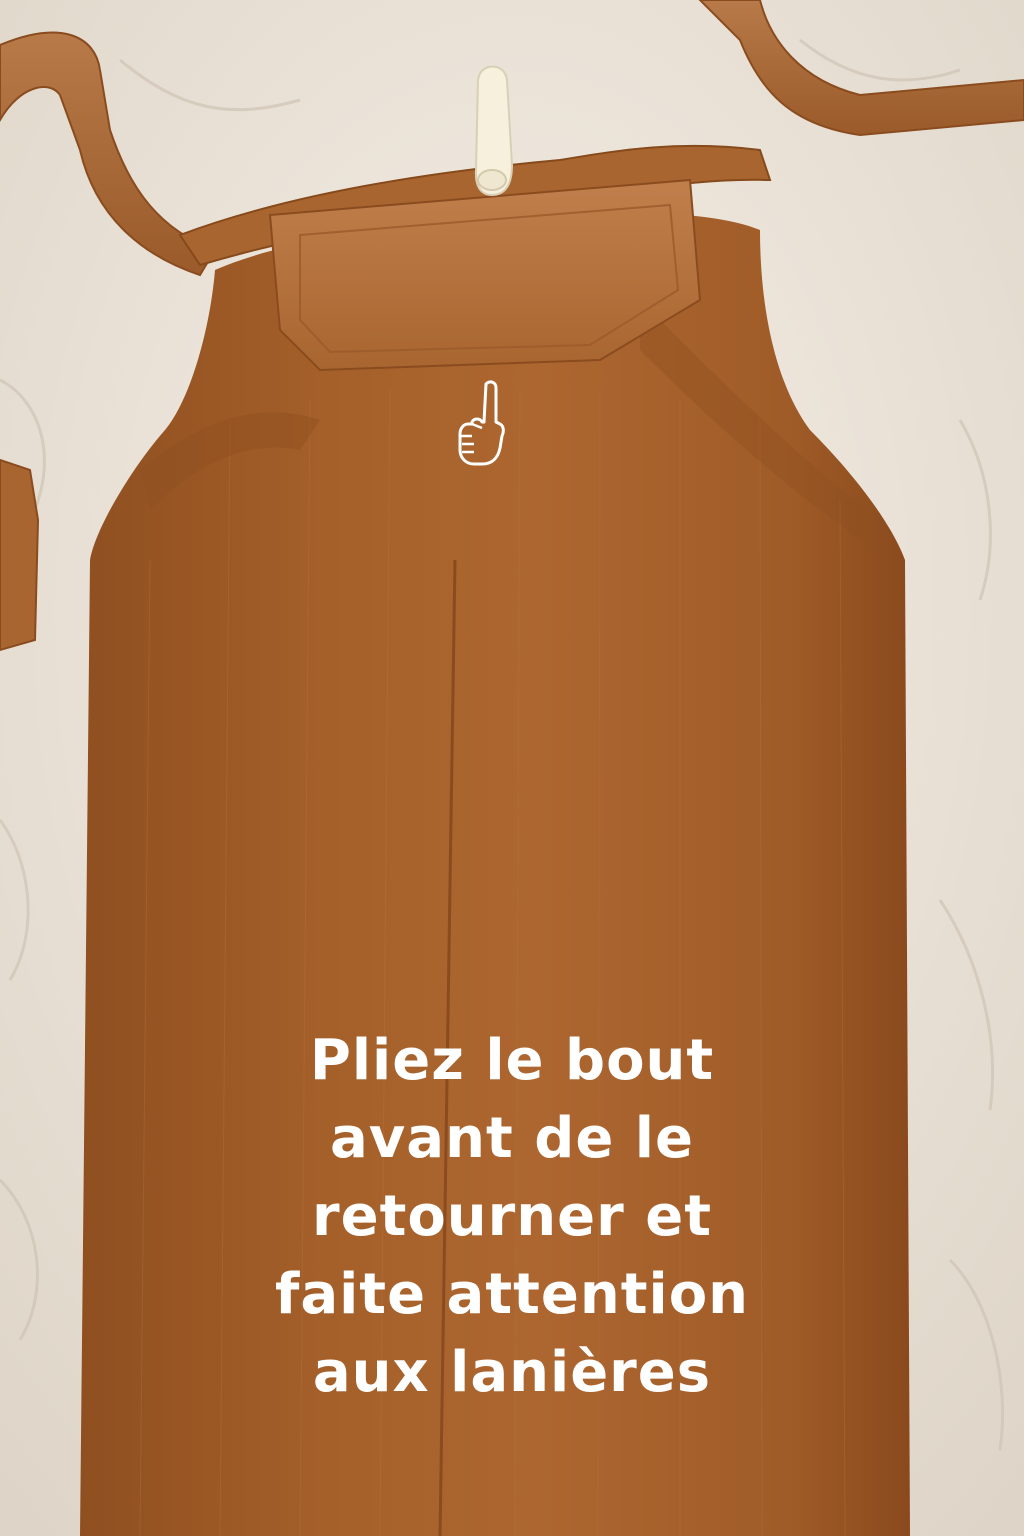 This screenshot has width=1024, height=1536. Describe the element at coordinates (512, 1372) in the screenshot. I see `caption-line-5: aux lanières` at that location.